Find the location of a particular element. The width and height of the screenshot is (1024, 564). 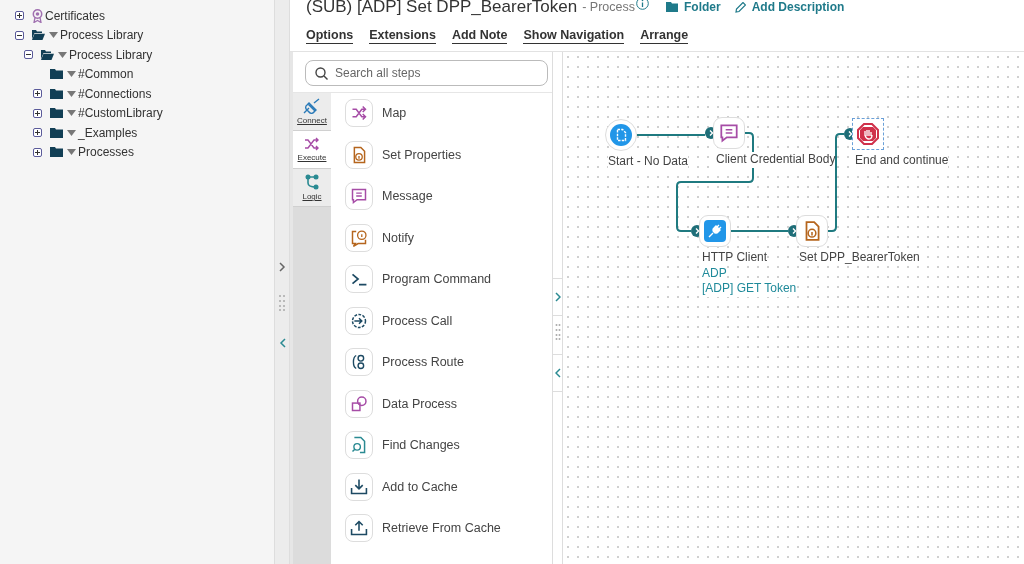

menu-link: Show Navigation is located at coordinates (574, 36).